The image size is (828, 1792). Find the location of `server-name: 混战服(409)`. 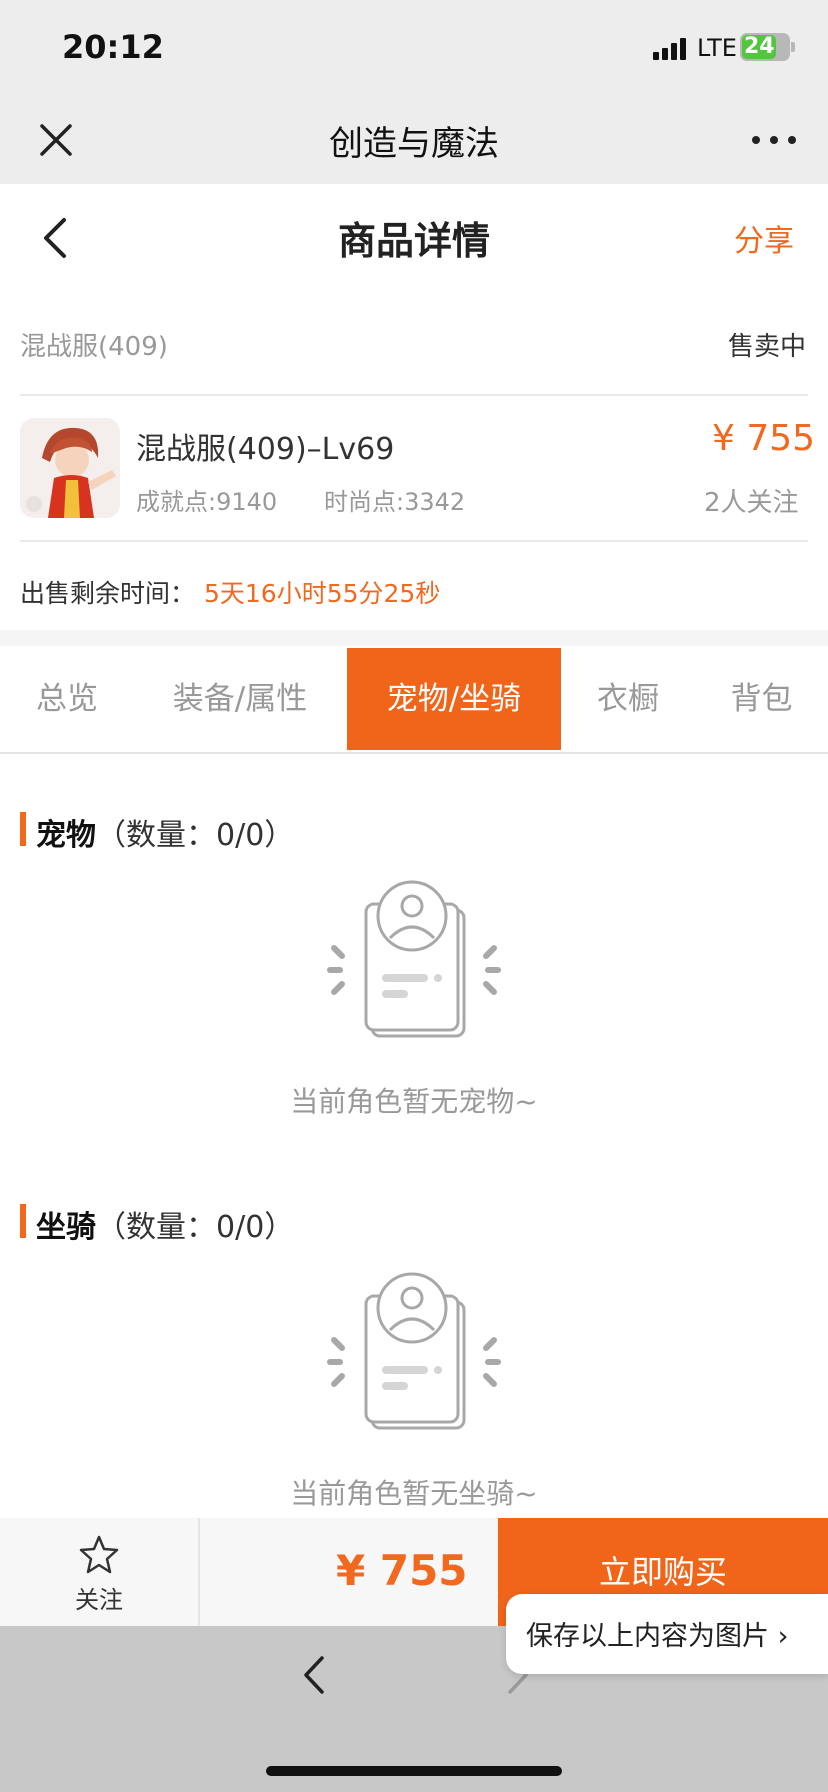

server-name: 混战服(409) is located at coordinates (94, 347).